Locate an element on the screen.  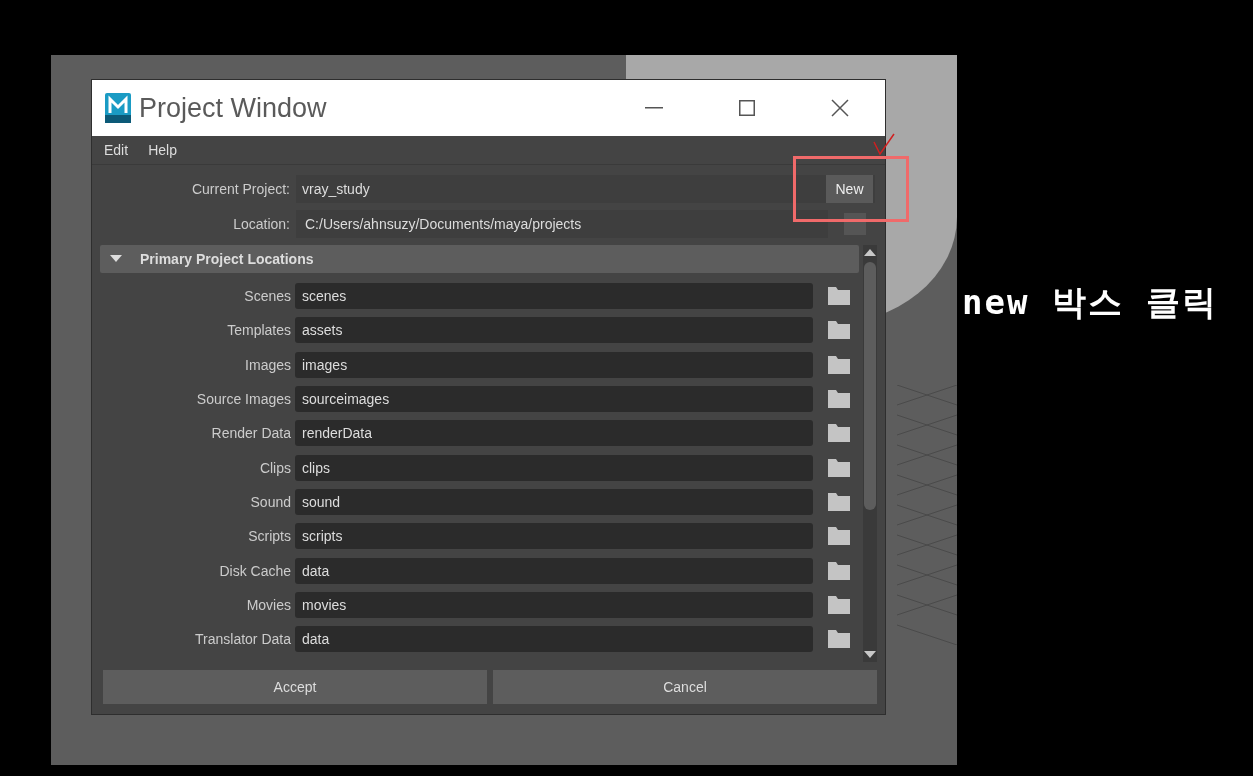
app-logo-icon is located at coordinates (118, 108).